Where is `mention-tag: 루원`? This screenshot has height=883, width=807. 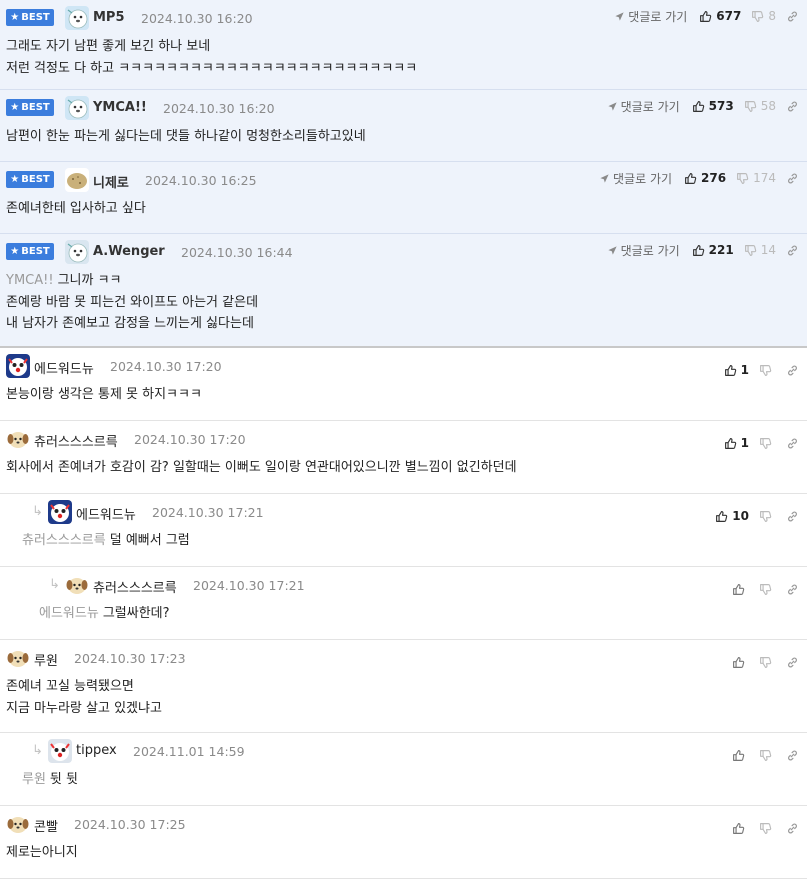
mention-tag: 루원 is located at coordinates (34, 779).